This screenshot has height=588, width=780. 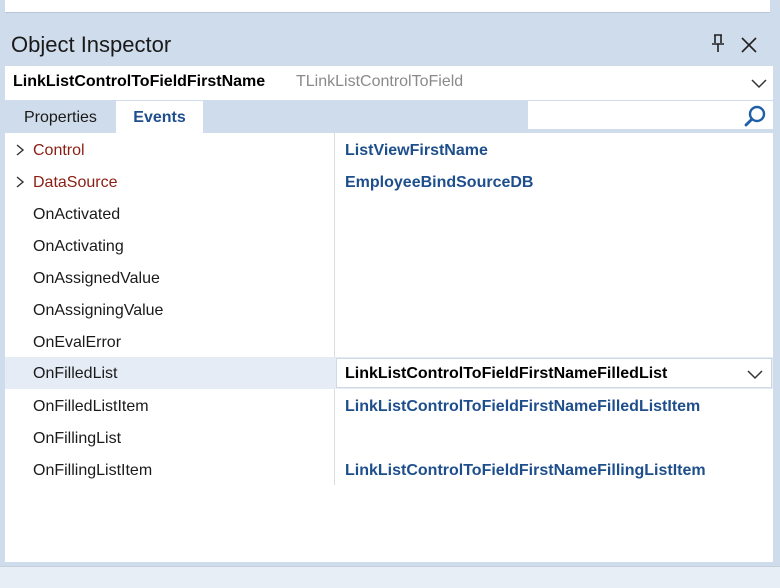 What do you see at coordinates (389, 310) in the screenshot?
I see `grid-row-onassigningvalue: OnAssigningValue` at bounding box center [389, 310].